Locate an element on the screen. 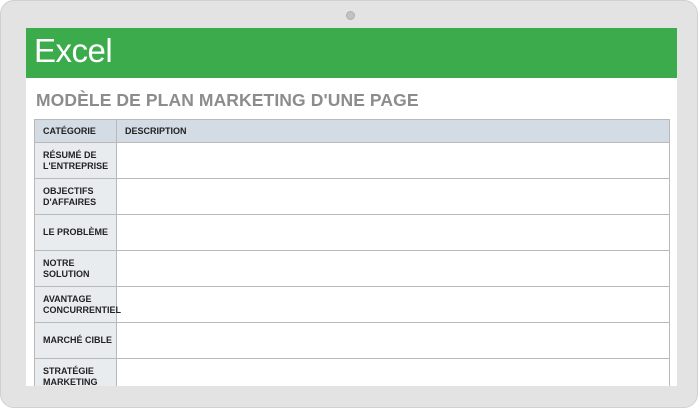 The width and height of the screenshot is (700, 412). table-row: OBJECTIFS D'AFFAIRES is located at coordinates (352, 196).